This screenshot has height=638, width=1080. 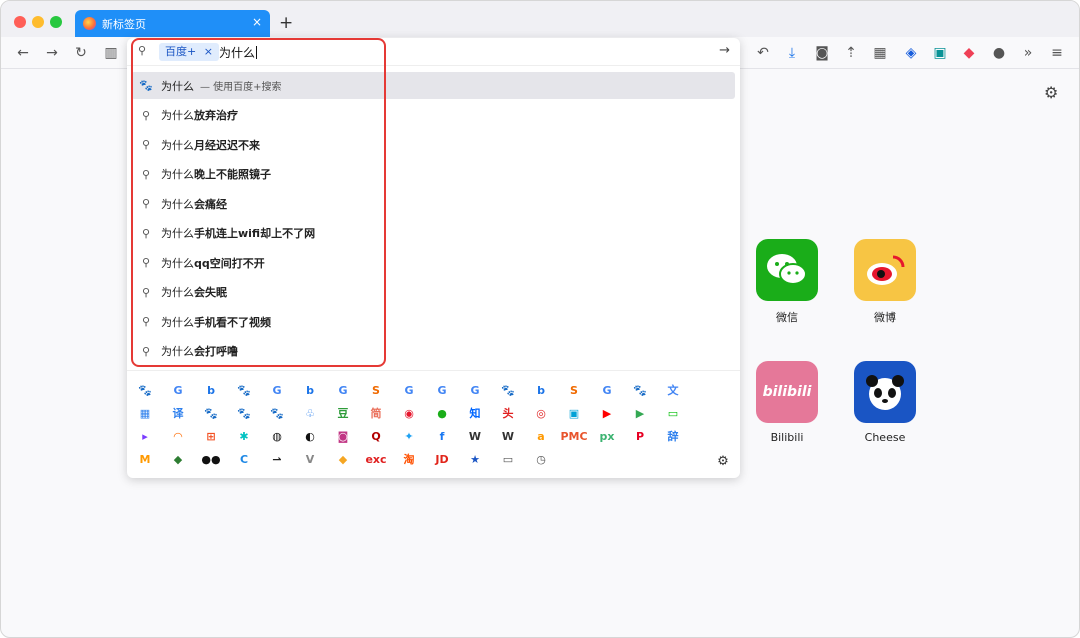 I want to click on pocket-icon: ◆, so click(x=969, y=53).